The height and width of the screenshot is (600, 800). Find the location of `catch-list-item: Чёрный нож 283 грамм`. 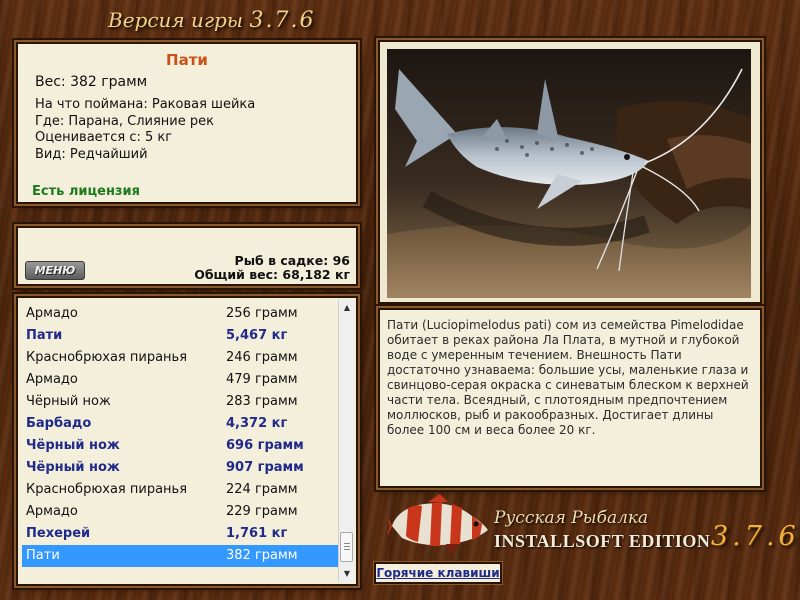

catch-list-item: Чёрный нож 283 грамм is located at coordinates (181, 402).